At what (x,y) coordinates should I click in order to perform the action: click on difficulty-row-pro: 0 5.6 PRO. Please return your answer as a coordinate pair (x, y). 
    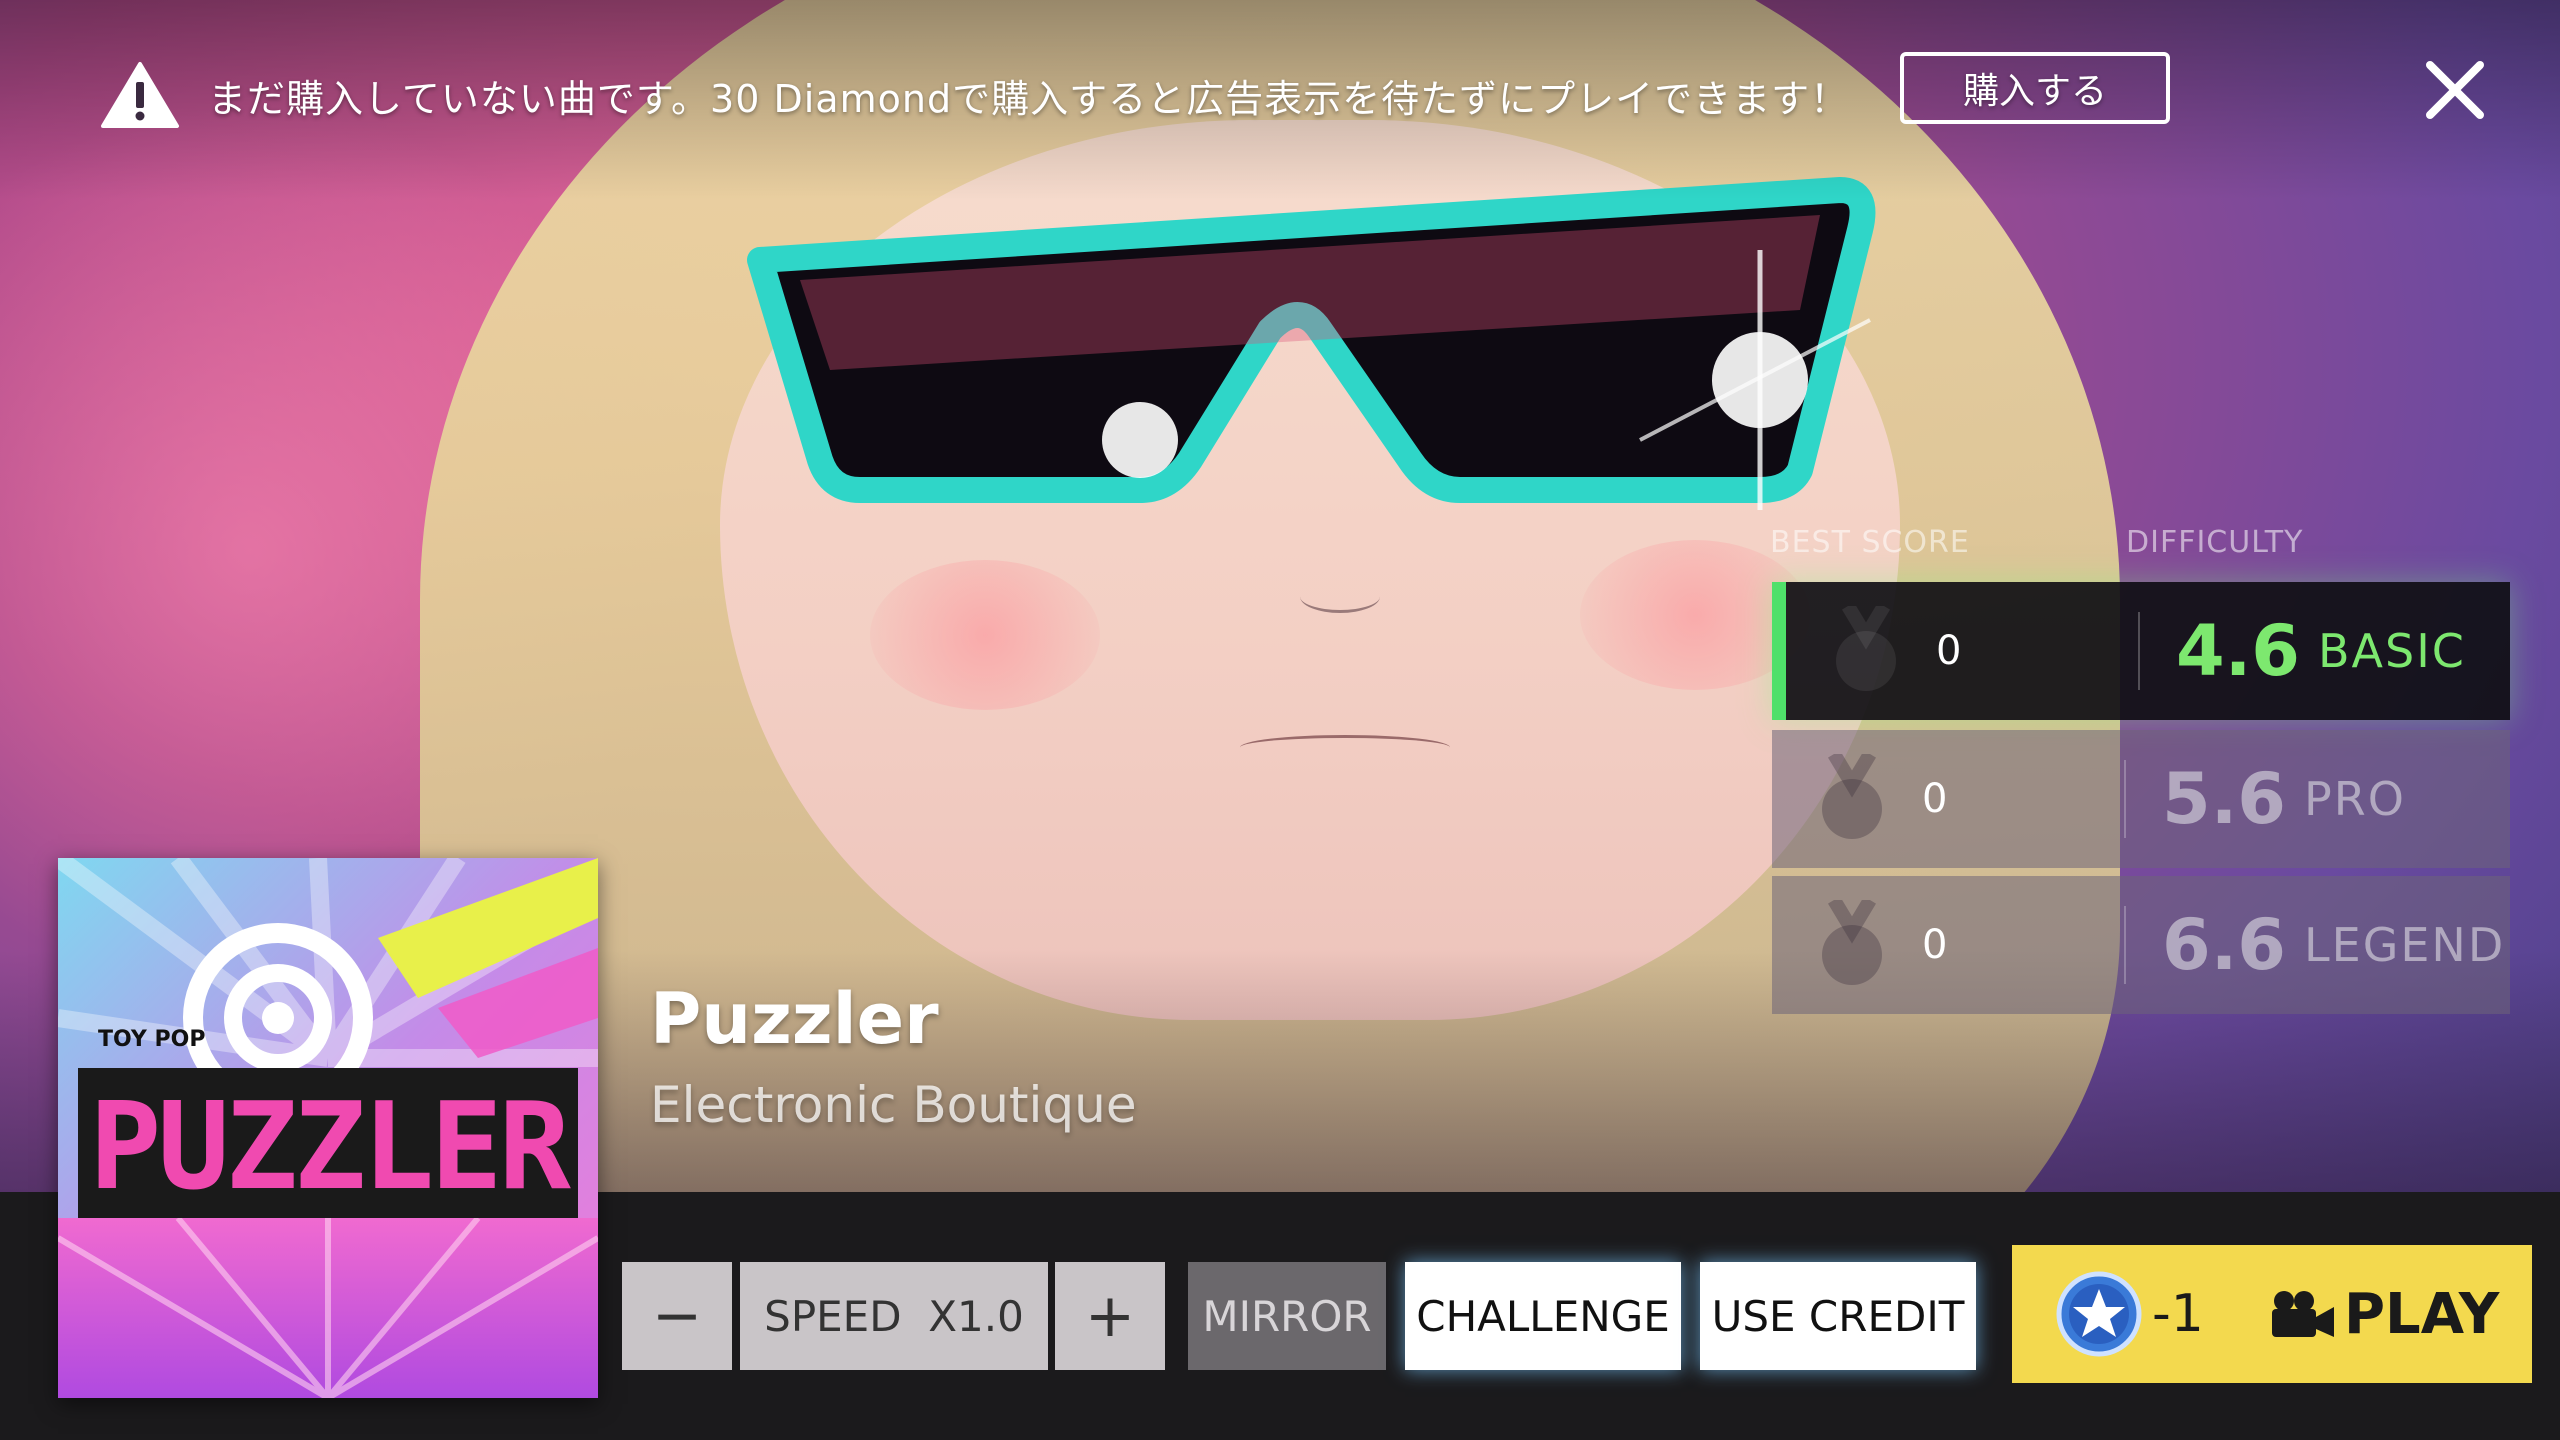
    Looking at the image, I should click on (2141, 799).